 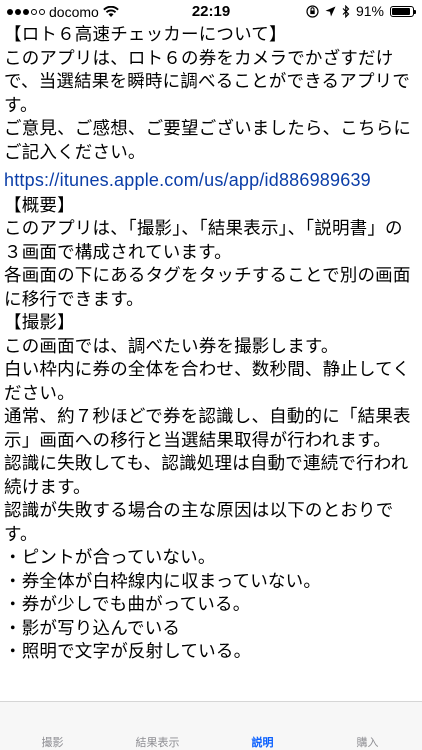 I want to click on paragraph-retry: 認識に失敗しても、認識処理は自動で連続で行われ続けます。, so click(x=206, y=476).